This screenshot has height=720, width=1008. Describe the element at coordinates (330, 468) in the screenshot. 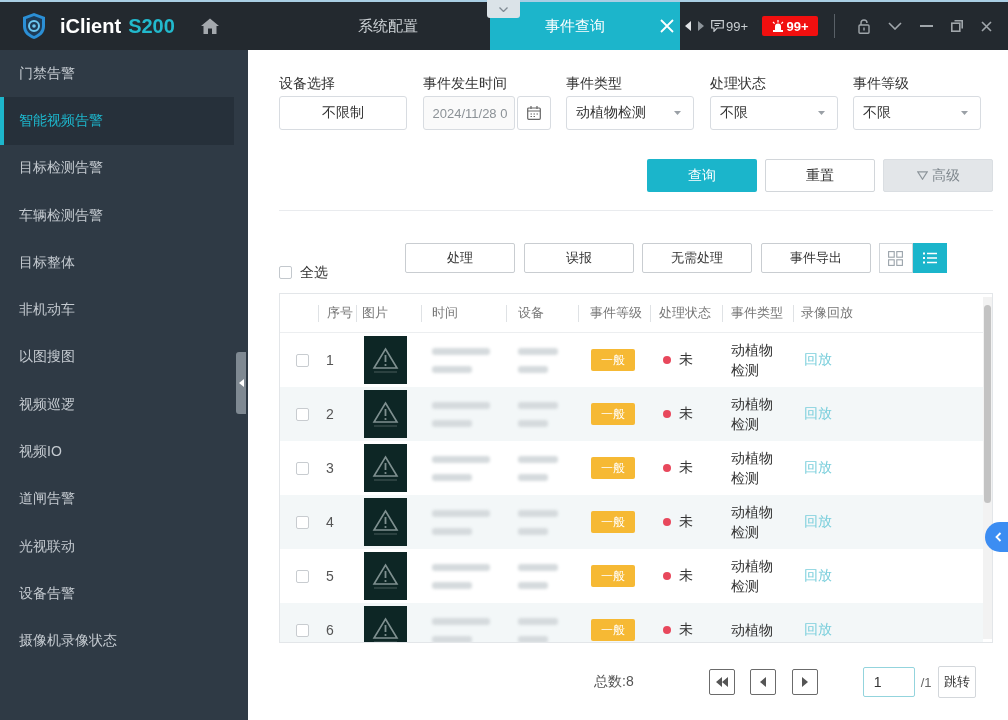

I see `row-number: 3` at that location.